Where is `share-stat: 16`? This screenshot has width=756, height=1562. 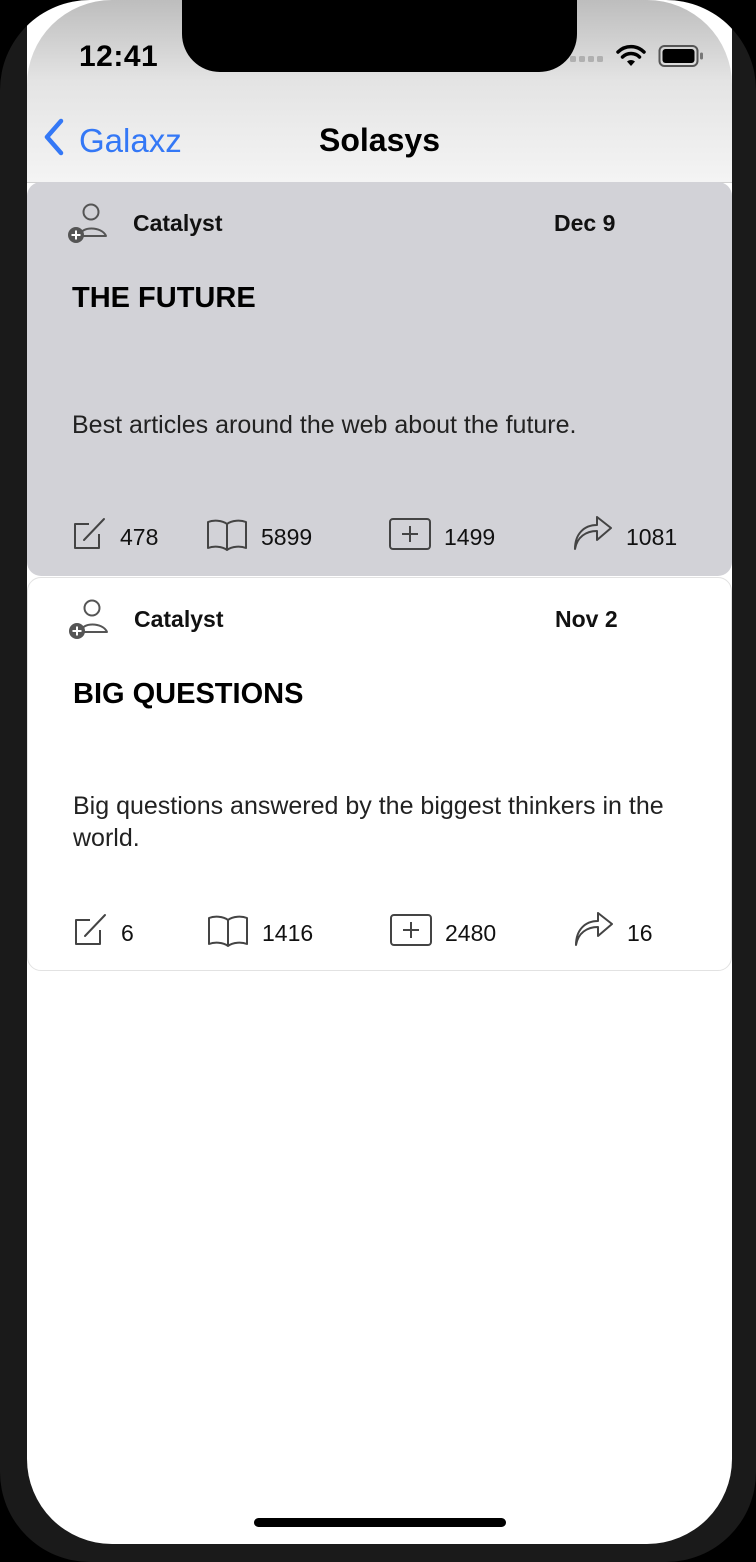
share-stat: 16 is located at coordinates (613, 933).